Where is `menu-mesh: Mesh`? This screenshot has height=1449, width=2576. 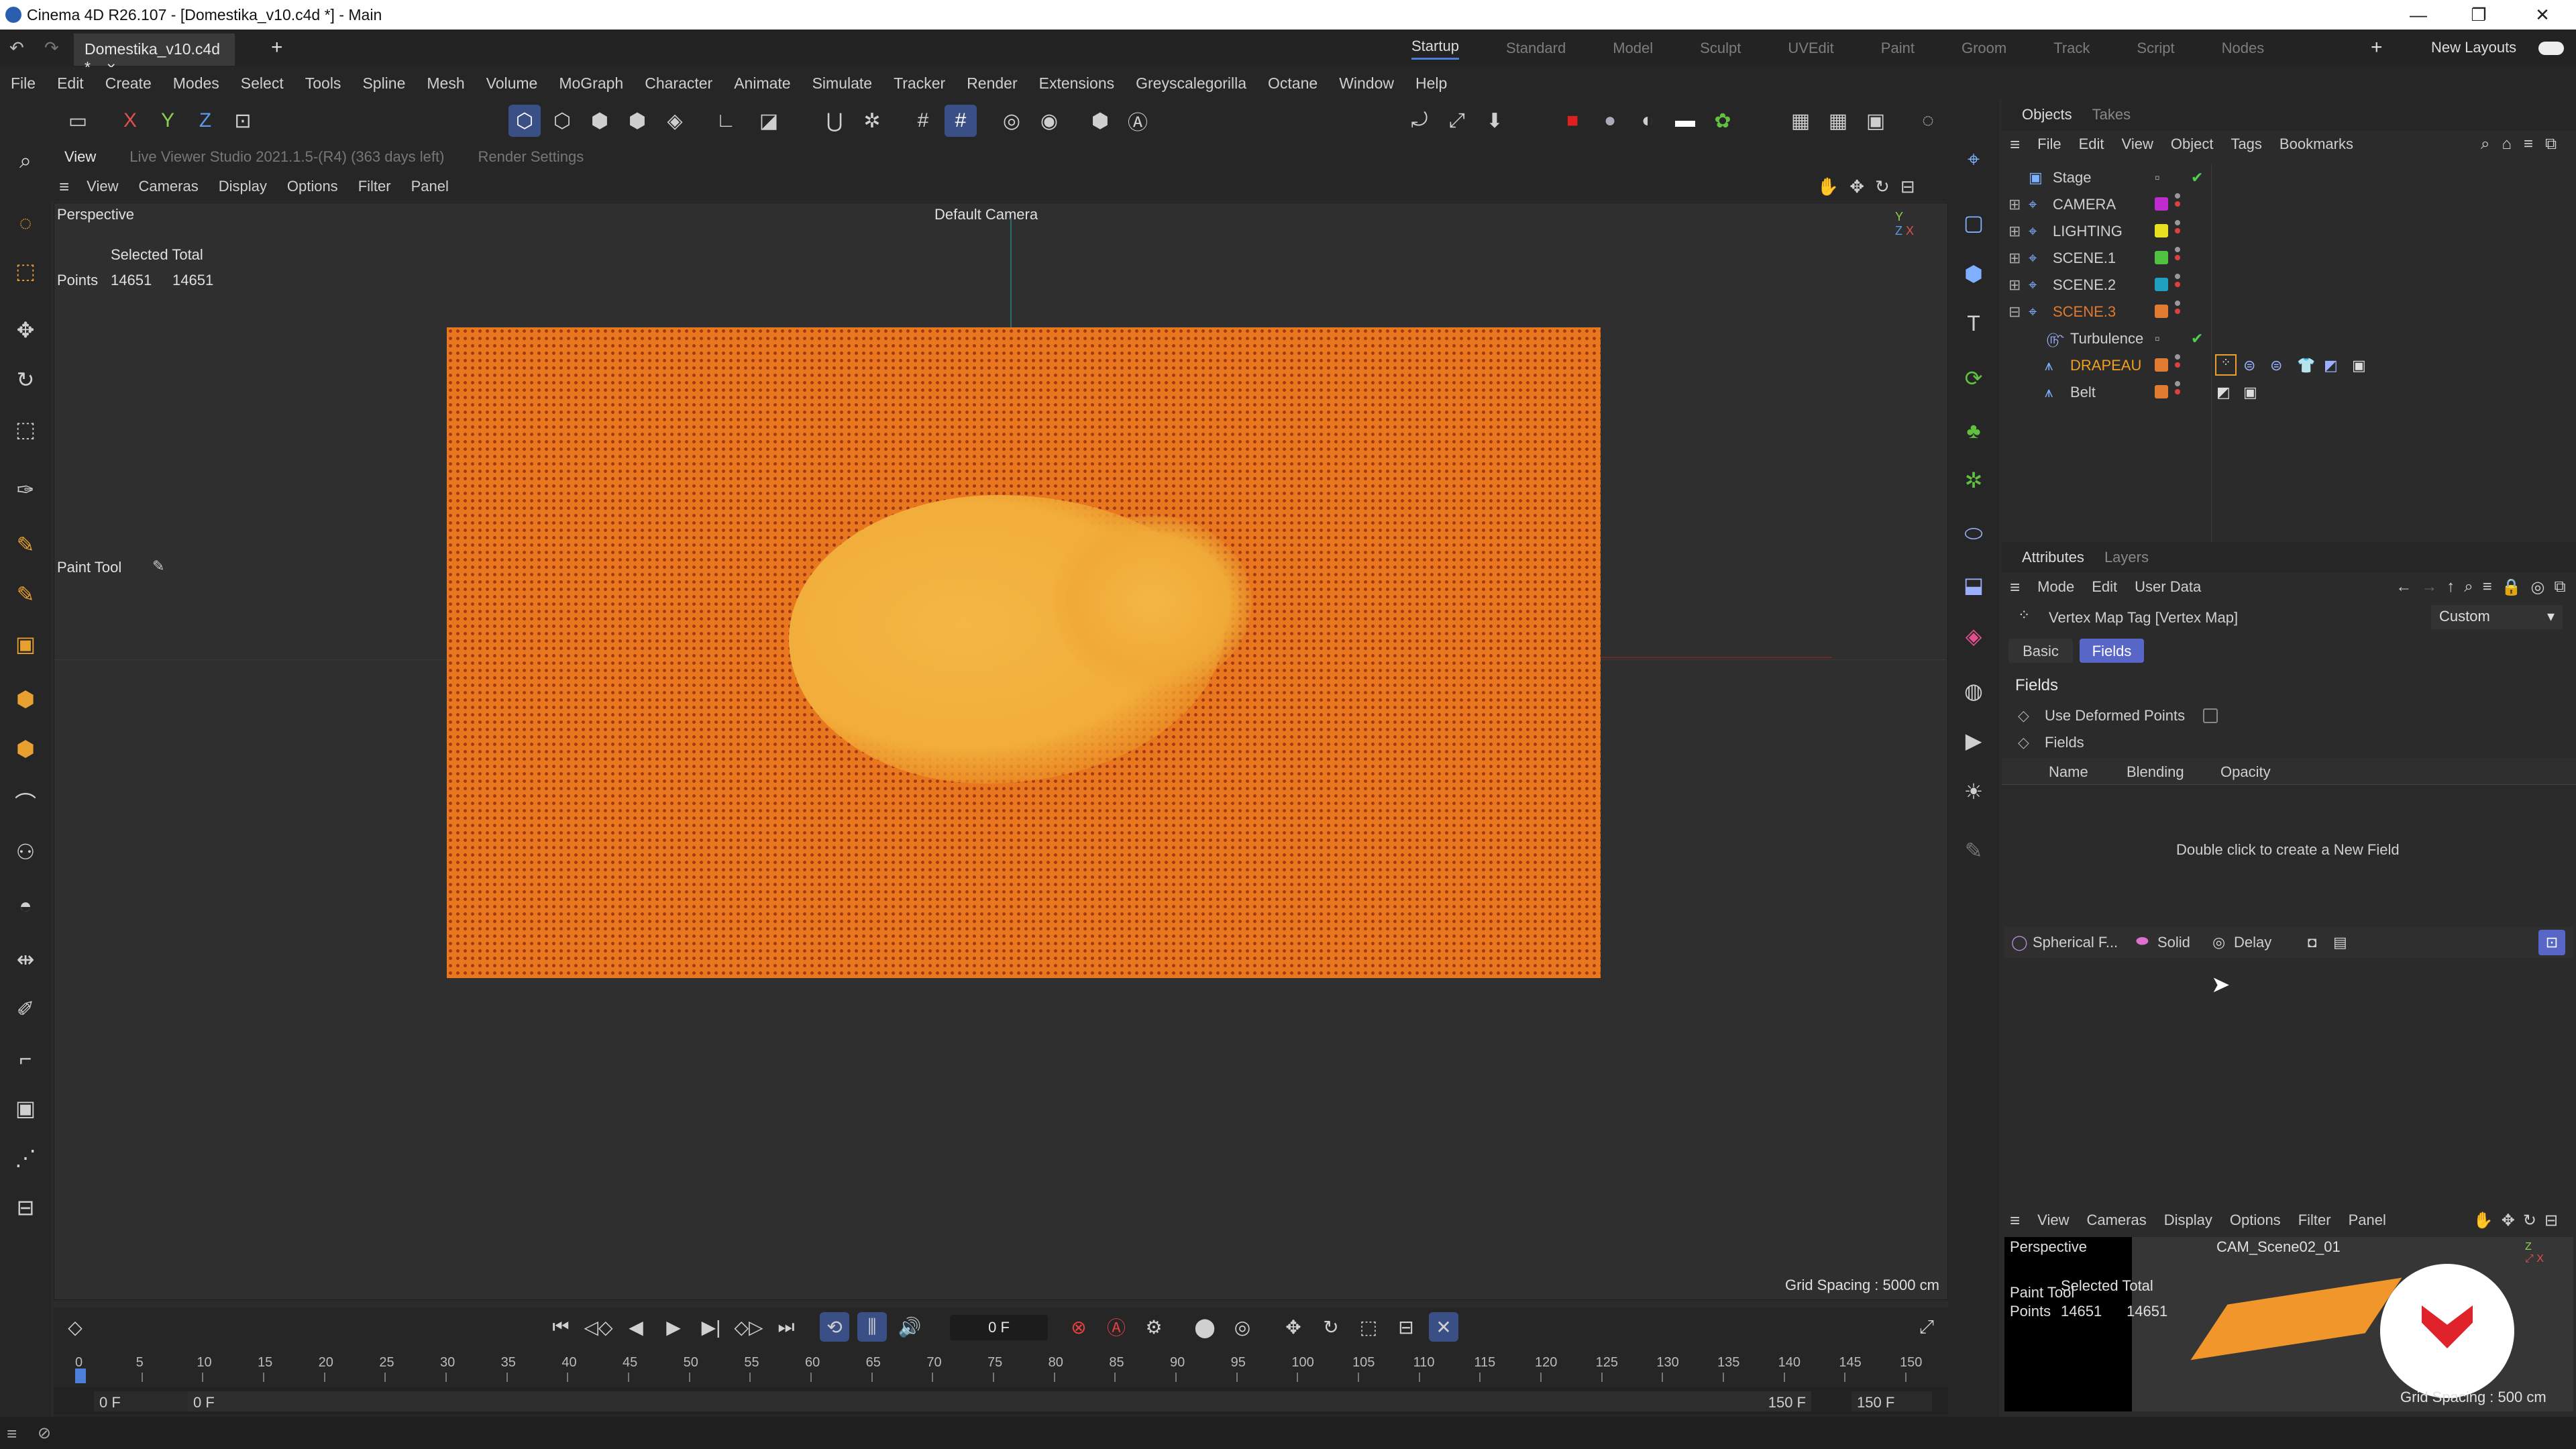 menu-mesh: Mesh is located at coordinates (445, 83).